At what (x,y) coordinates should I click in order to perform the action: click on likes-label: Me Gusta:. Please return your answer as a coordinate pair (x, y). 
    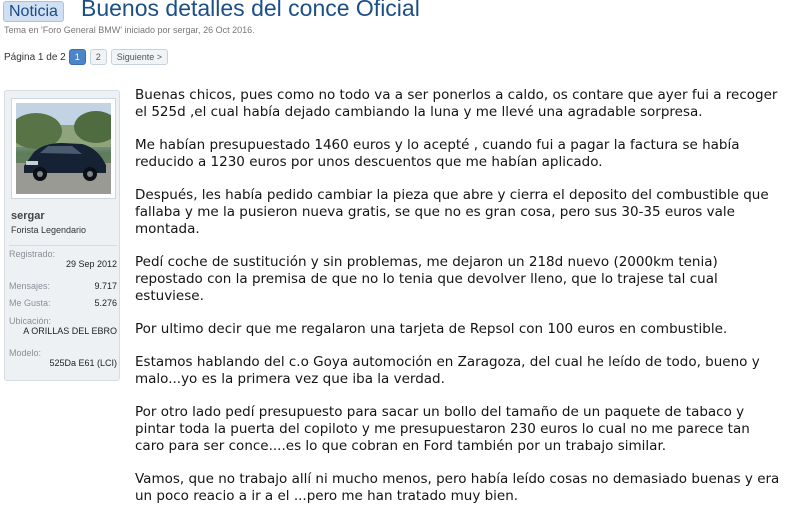
    Looking at the image, I should click on (30, 303).